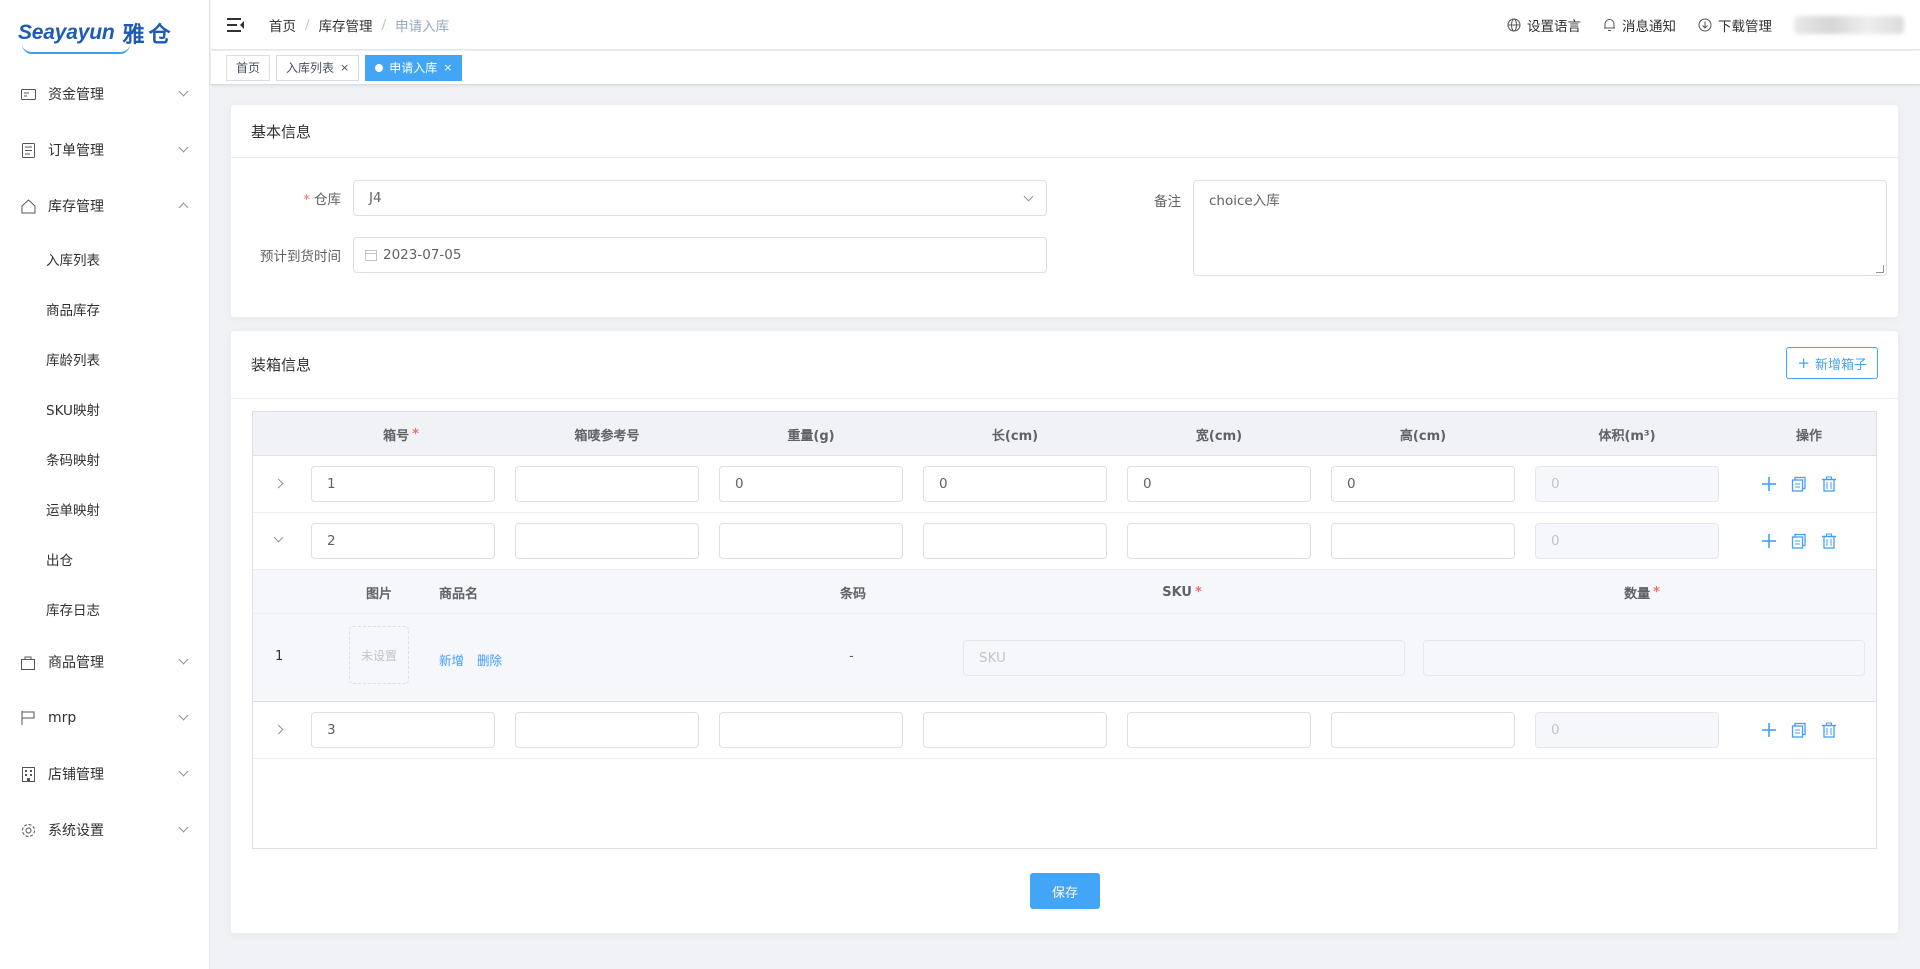  I want to click on remark-field: 备注 choice入库, so click(1504, 228).